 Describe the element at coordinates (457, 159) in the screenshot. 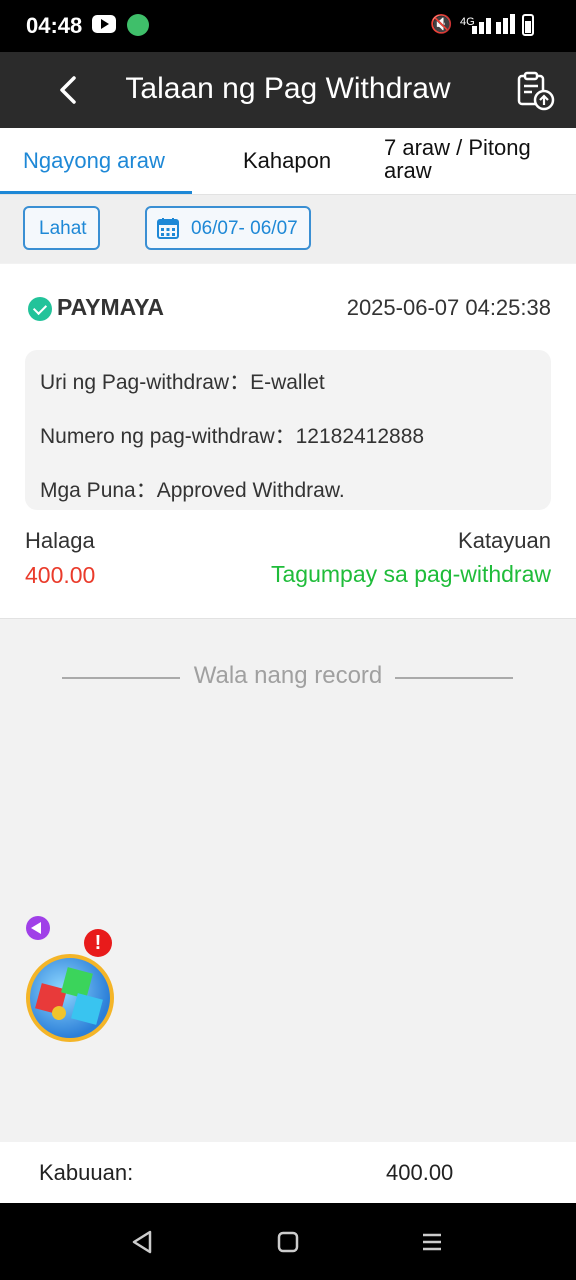

I see `tab-seven-days-label: 7 araw / Pitong araw` at that location.